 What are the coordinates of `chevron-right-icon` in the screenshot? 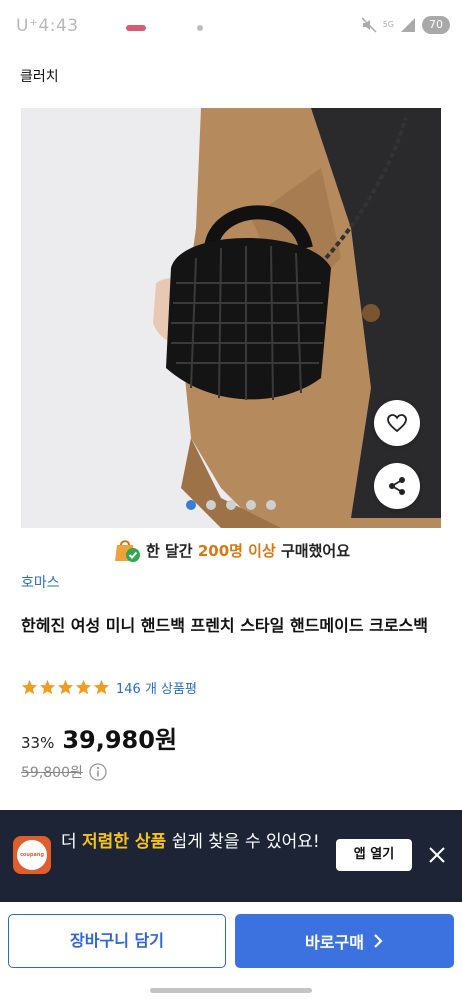 It's located at (378, 941).